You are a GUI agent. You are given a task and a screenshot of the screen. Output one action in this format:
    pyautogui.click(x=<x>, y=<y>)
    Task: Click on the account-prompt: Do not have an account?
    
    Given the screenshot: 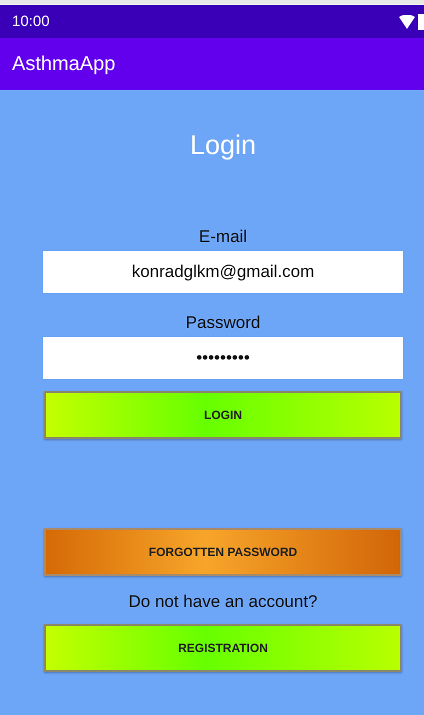 What is the action you would take?
    pyautogui.click(x=223, y=602)
    